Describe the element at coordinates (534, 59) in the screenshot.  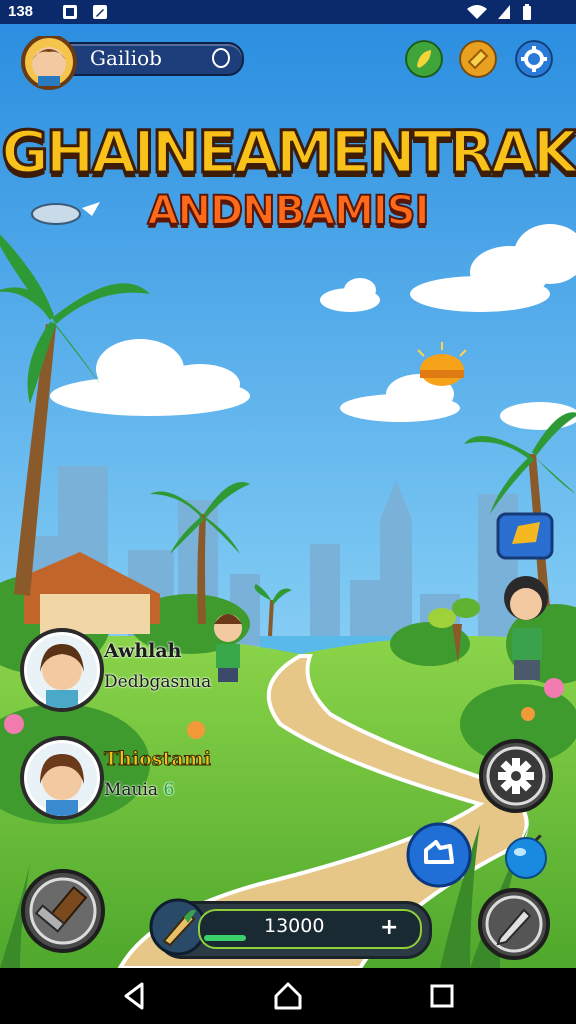
I see `gear-icon` at that location.